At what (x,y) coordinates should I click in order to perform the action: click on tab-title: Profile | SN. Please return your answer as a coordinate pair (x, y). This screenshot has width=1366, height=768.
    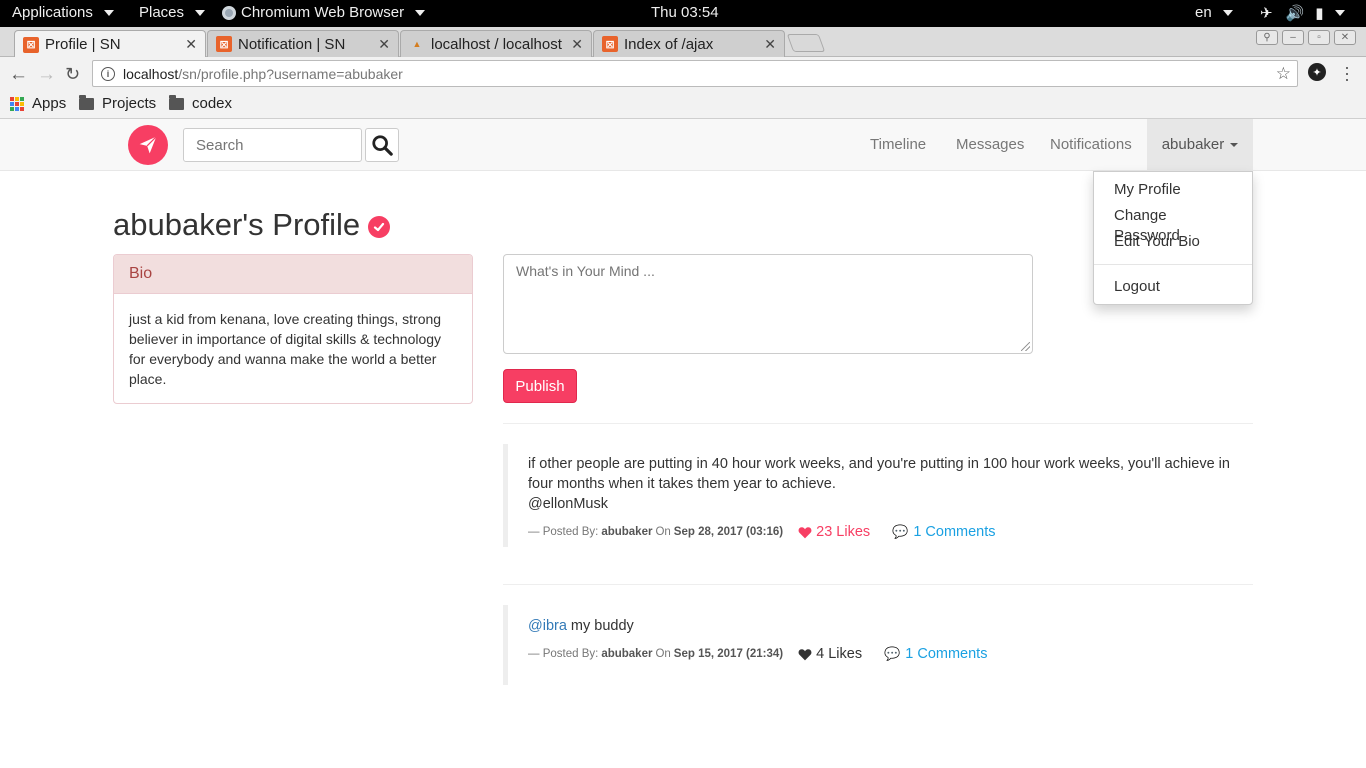
    Looking at the image, I should click on (83, 44).